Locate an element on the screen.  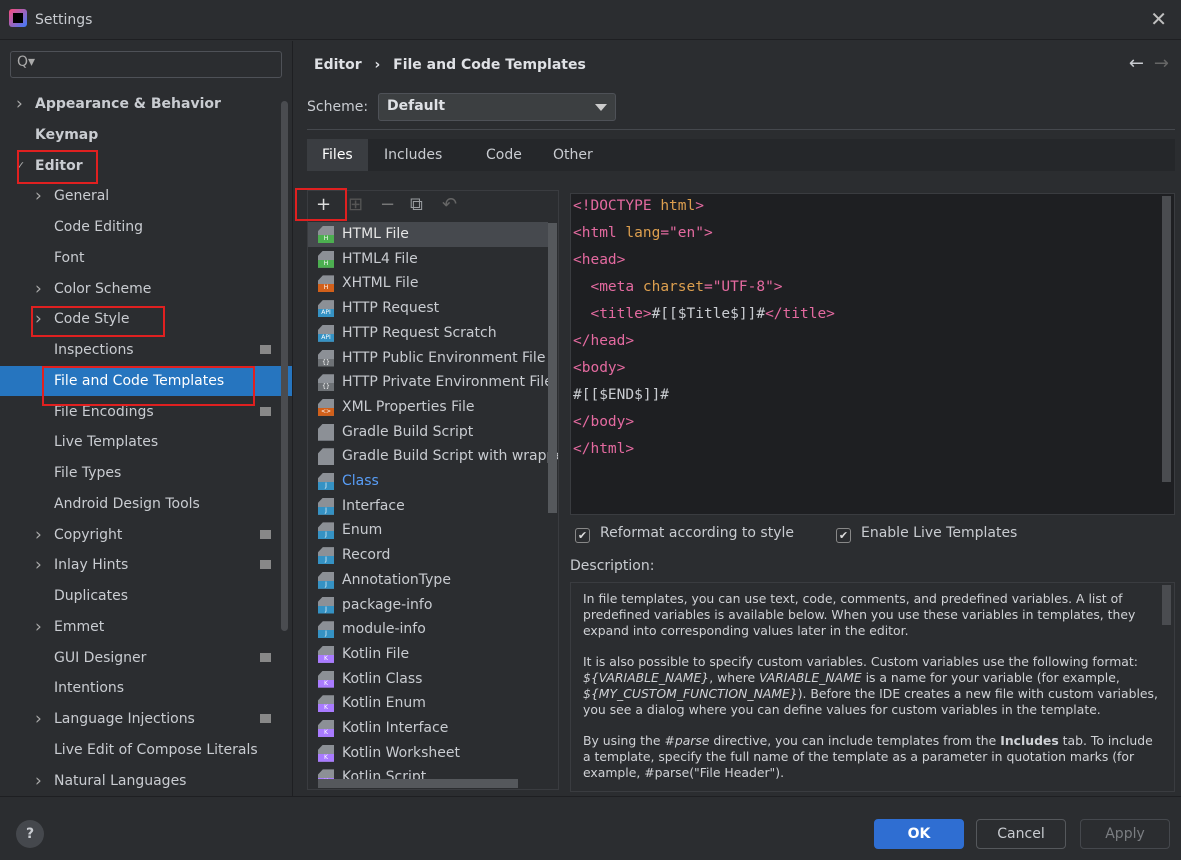
template-list-item: Jmodule-info is located at coordinates (428, 629).